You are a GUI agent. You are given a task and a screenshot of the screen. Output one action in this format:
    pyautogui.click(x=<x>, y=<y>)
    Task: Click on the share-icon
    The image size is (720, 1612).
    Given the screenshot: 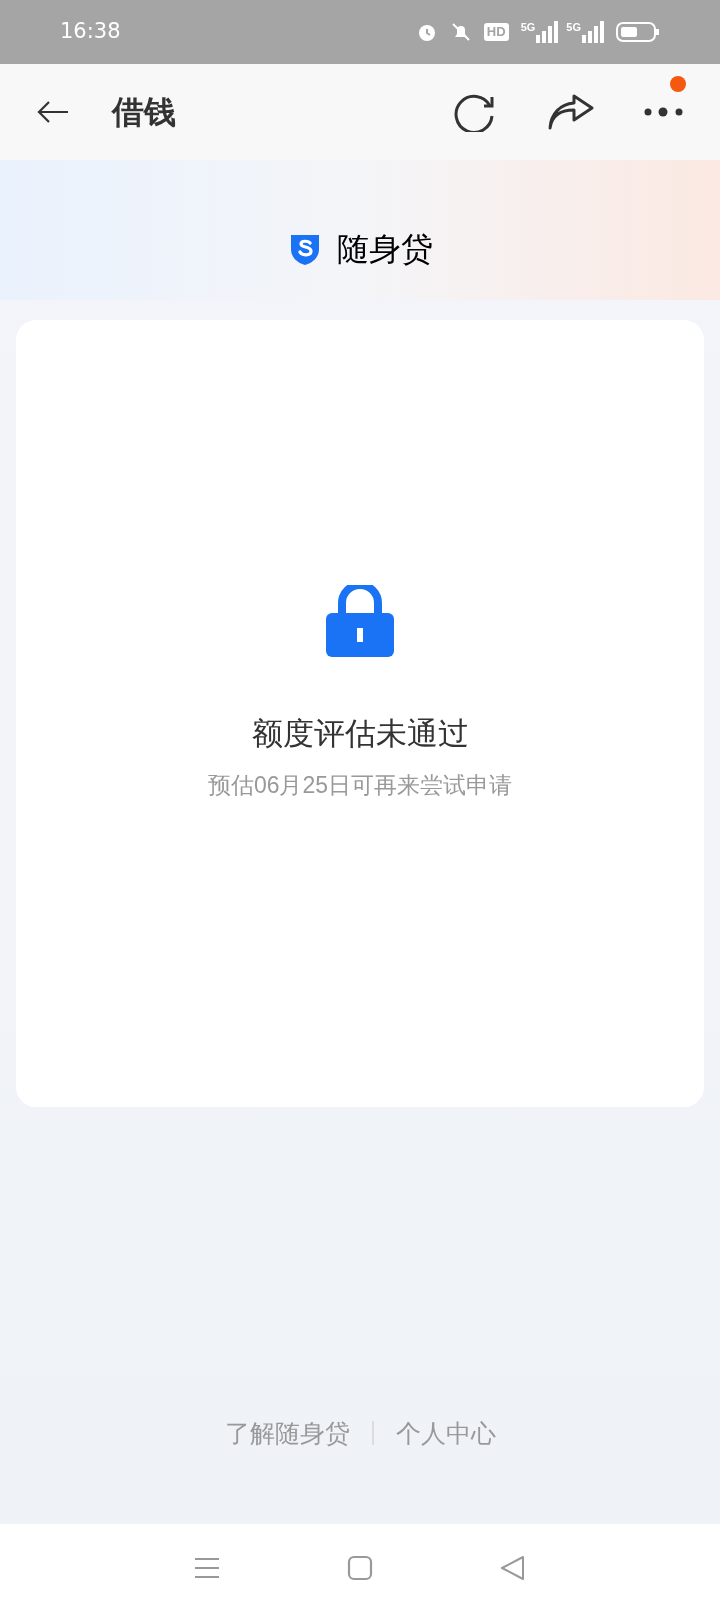 What is the action you would take?
    pyautogui.click(x=571, y=112)
    